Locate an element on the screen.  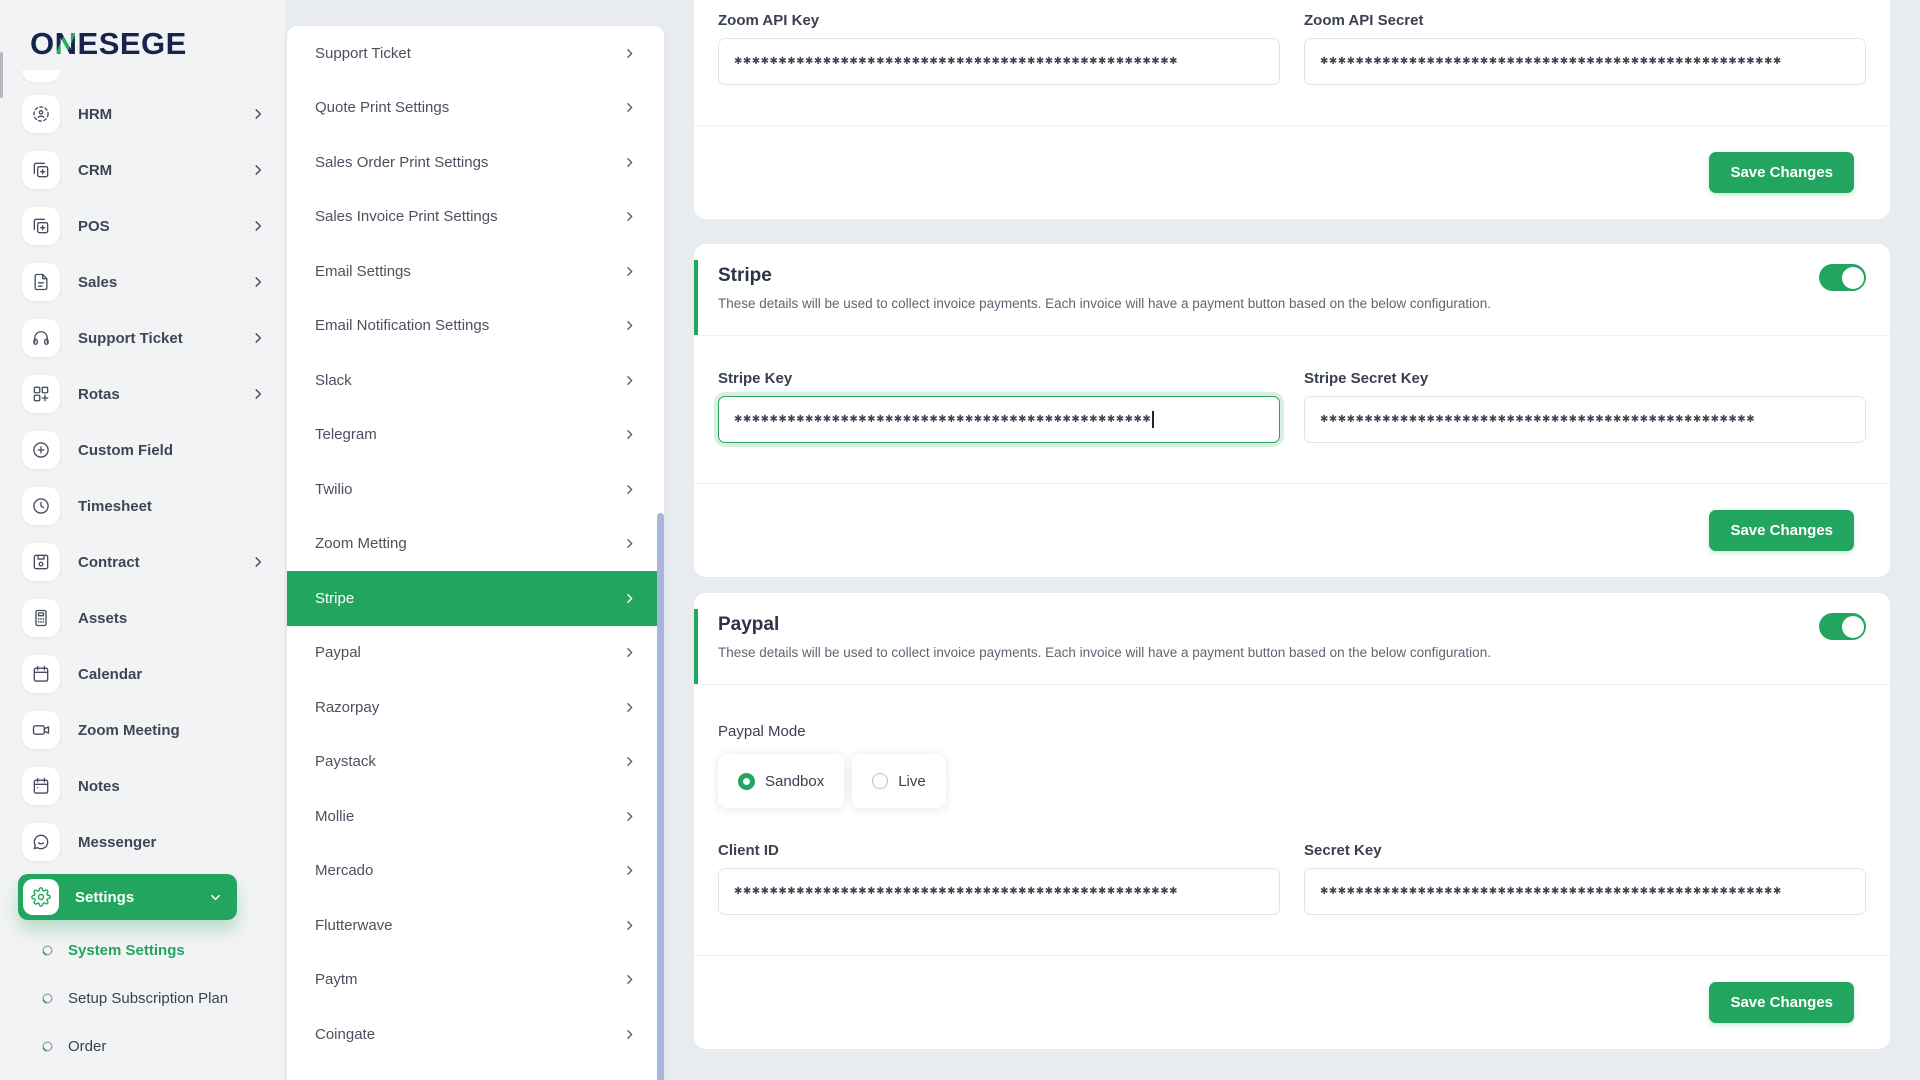
radio-unchecked-icon is located at coordinates (880, 781).